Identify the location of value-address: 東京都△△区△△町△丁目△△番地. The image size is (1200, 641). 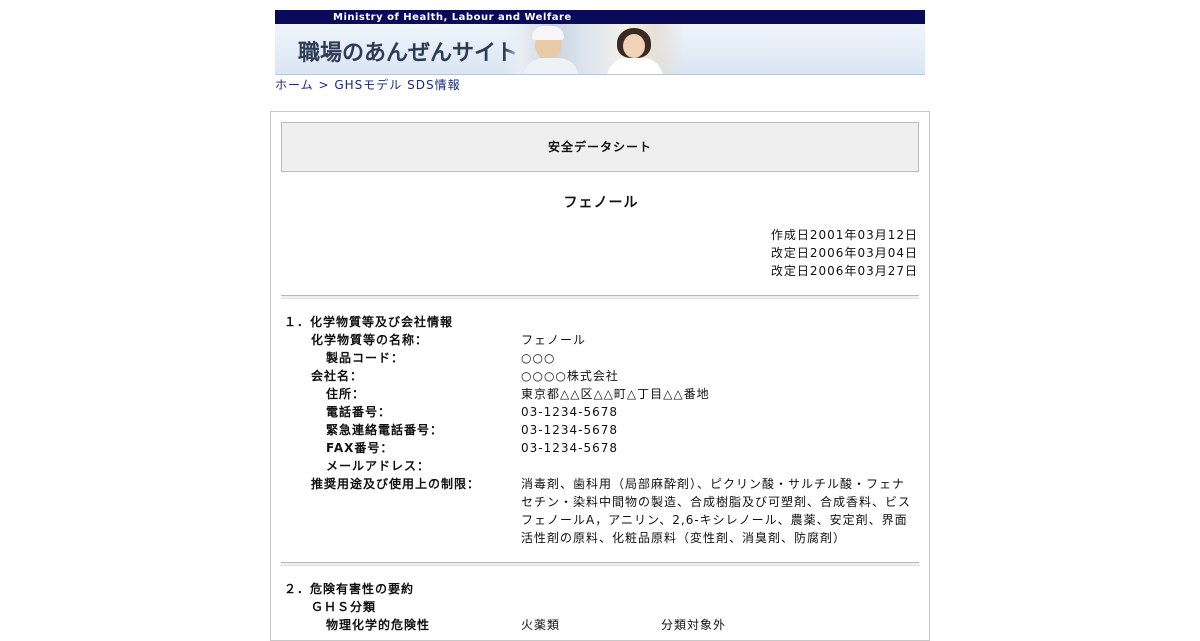
(615, 394).